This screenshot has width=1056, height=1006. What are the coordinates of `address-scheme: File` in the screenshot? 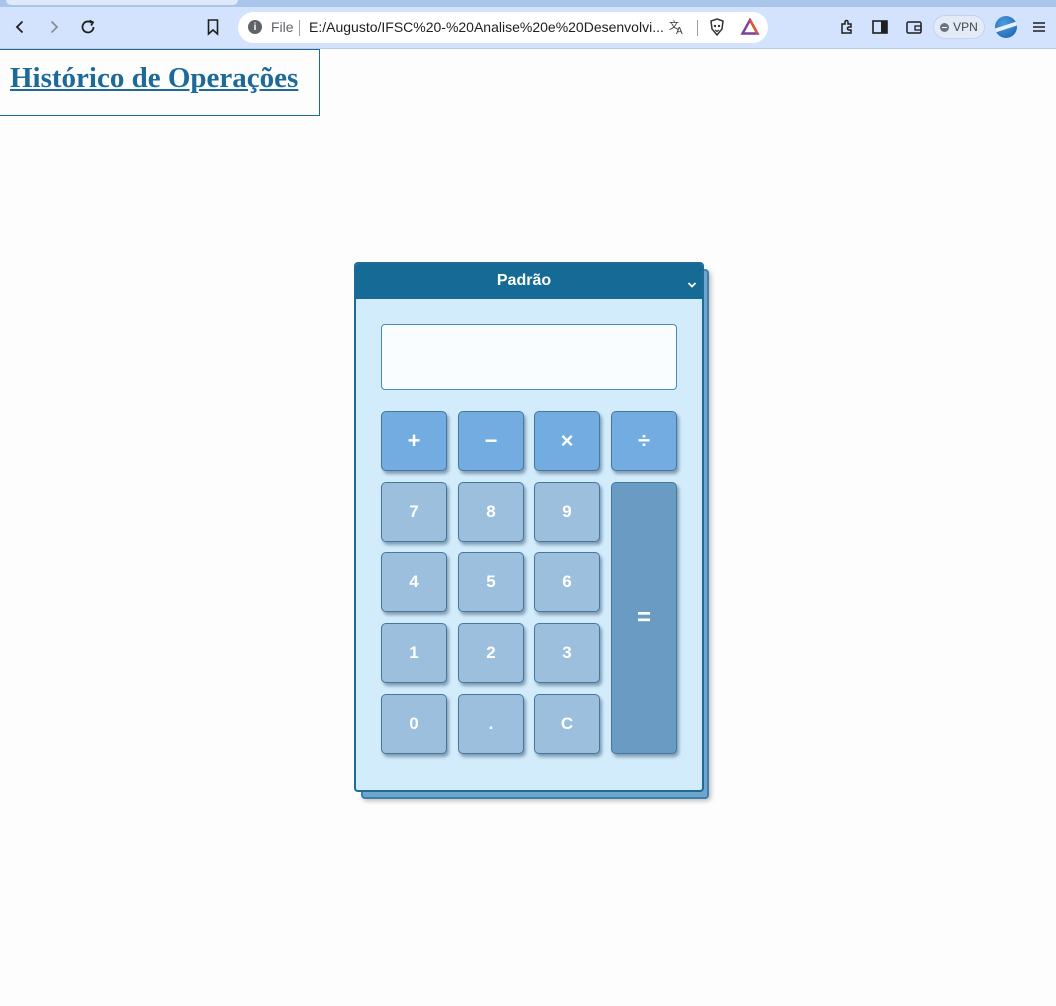 It's located at (282, 27).